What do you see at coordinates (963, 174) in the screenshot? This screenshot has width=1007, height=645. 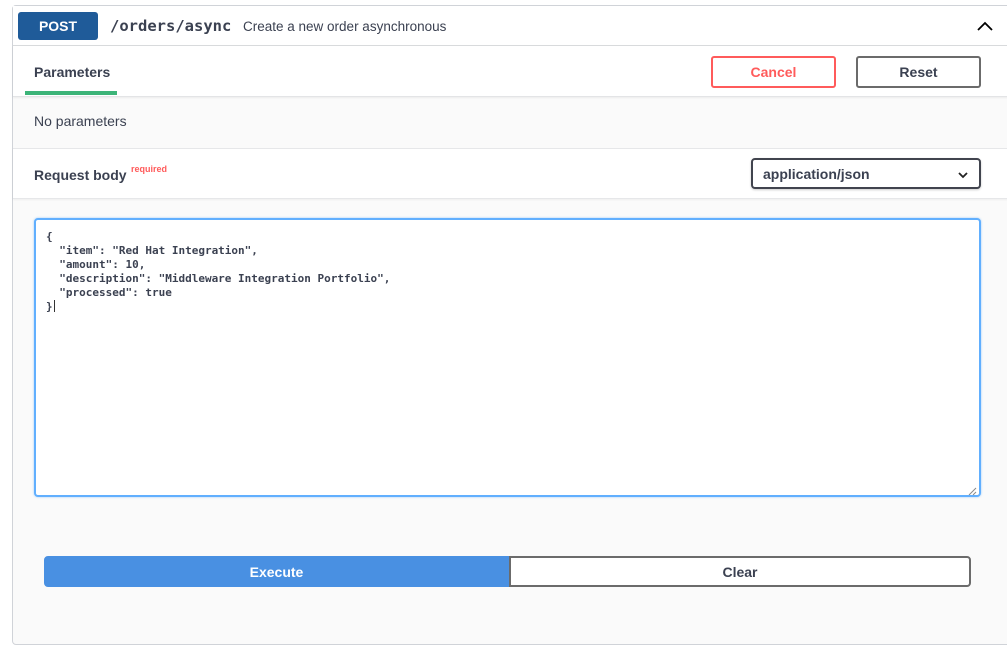 I see `chevron-down-icon` at bounding box center [963, 174].